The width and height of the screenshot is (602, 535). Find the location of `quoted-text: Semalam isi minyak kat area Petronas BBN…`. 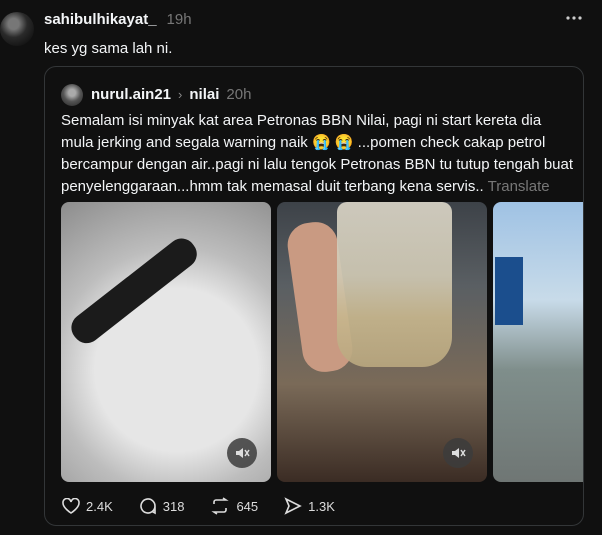

quoted-text: Semalam isi minyak kat area Petronas BBN… is located at coordinates (318, 154).